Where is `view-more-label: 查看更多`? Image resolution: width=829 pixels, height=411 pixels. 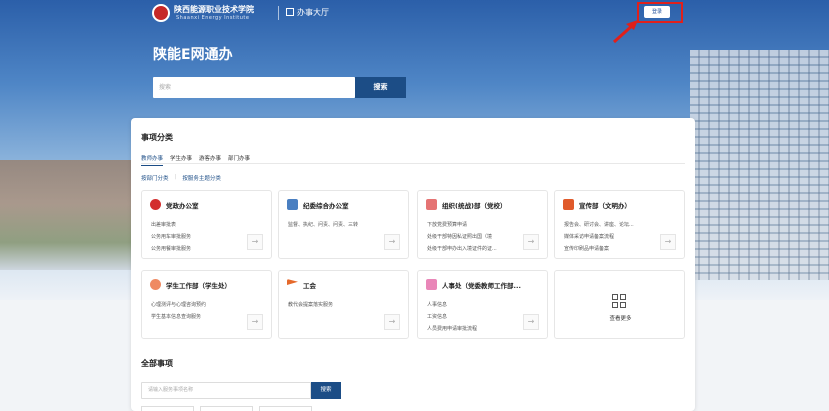 view-more-label: 查看更多 is located at coordinates (620, 319).